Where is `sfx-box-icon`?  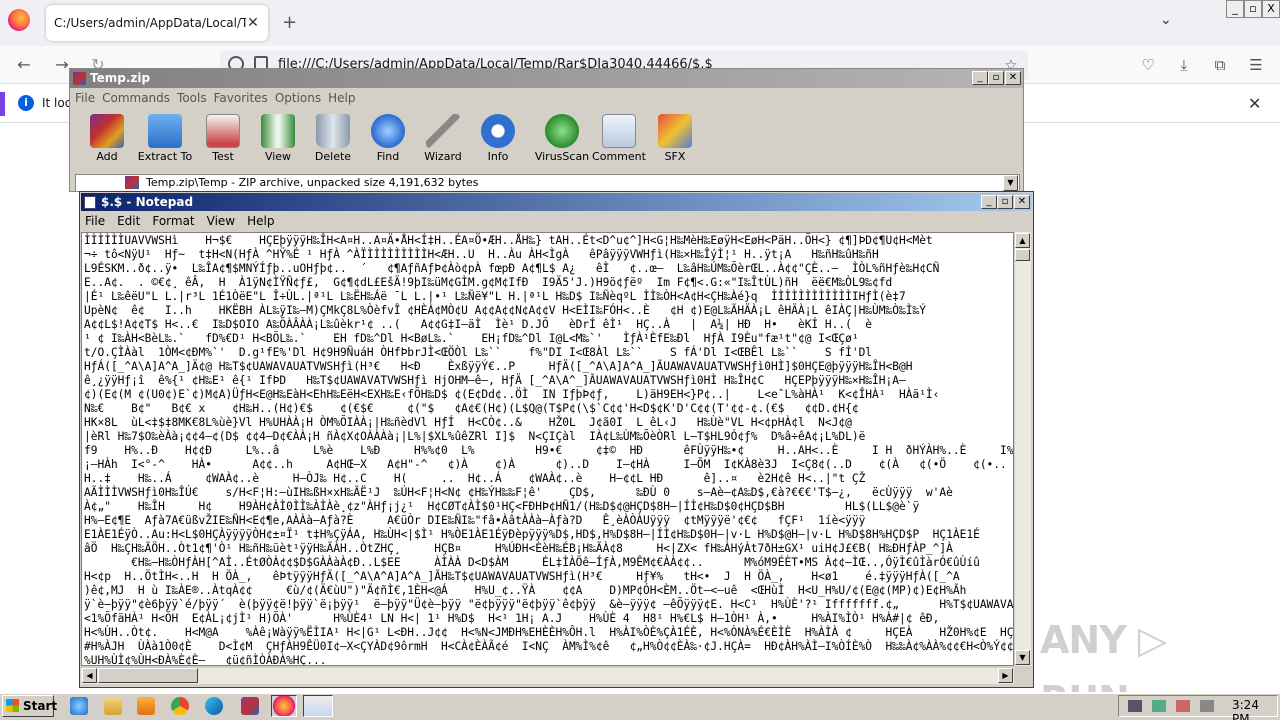
sfx-box-icon is located at coordinates (675, 131).